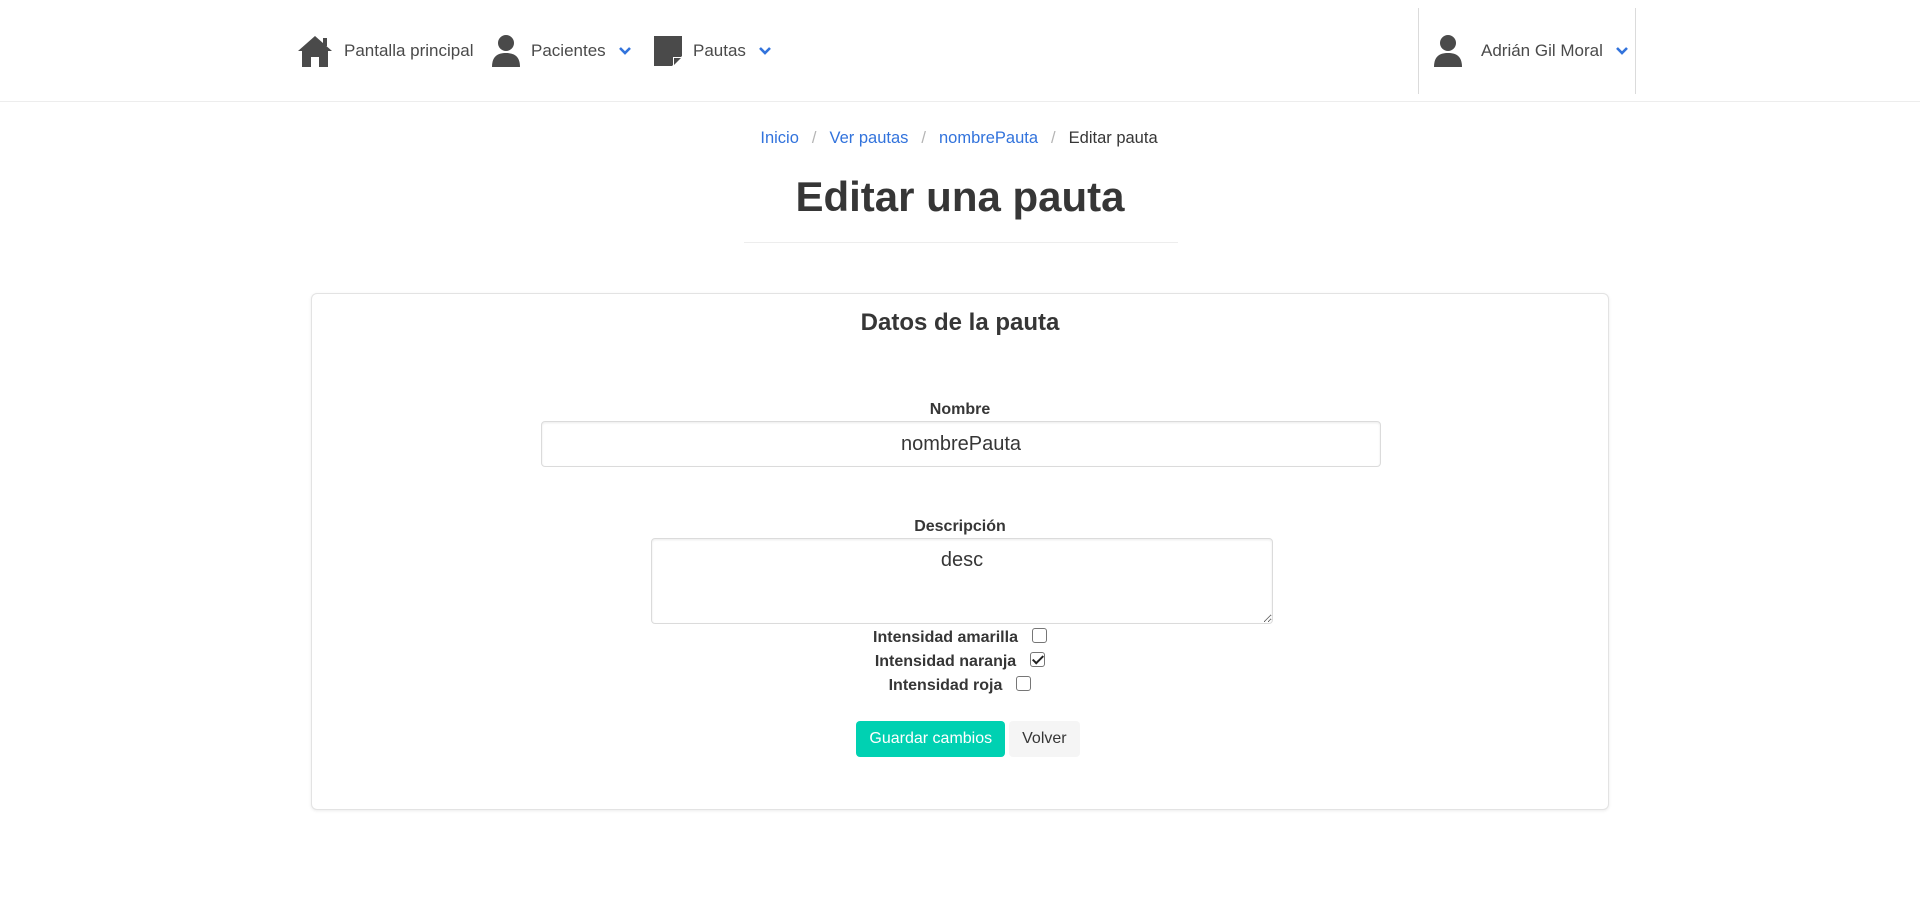 The height and width of the screenshot is (915, 1920). I want to click on checkbox-amarilla, so click(1039, 635).